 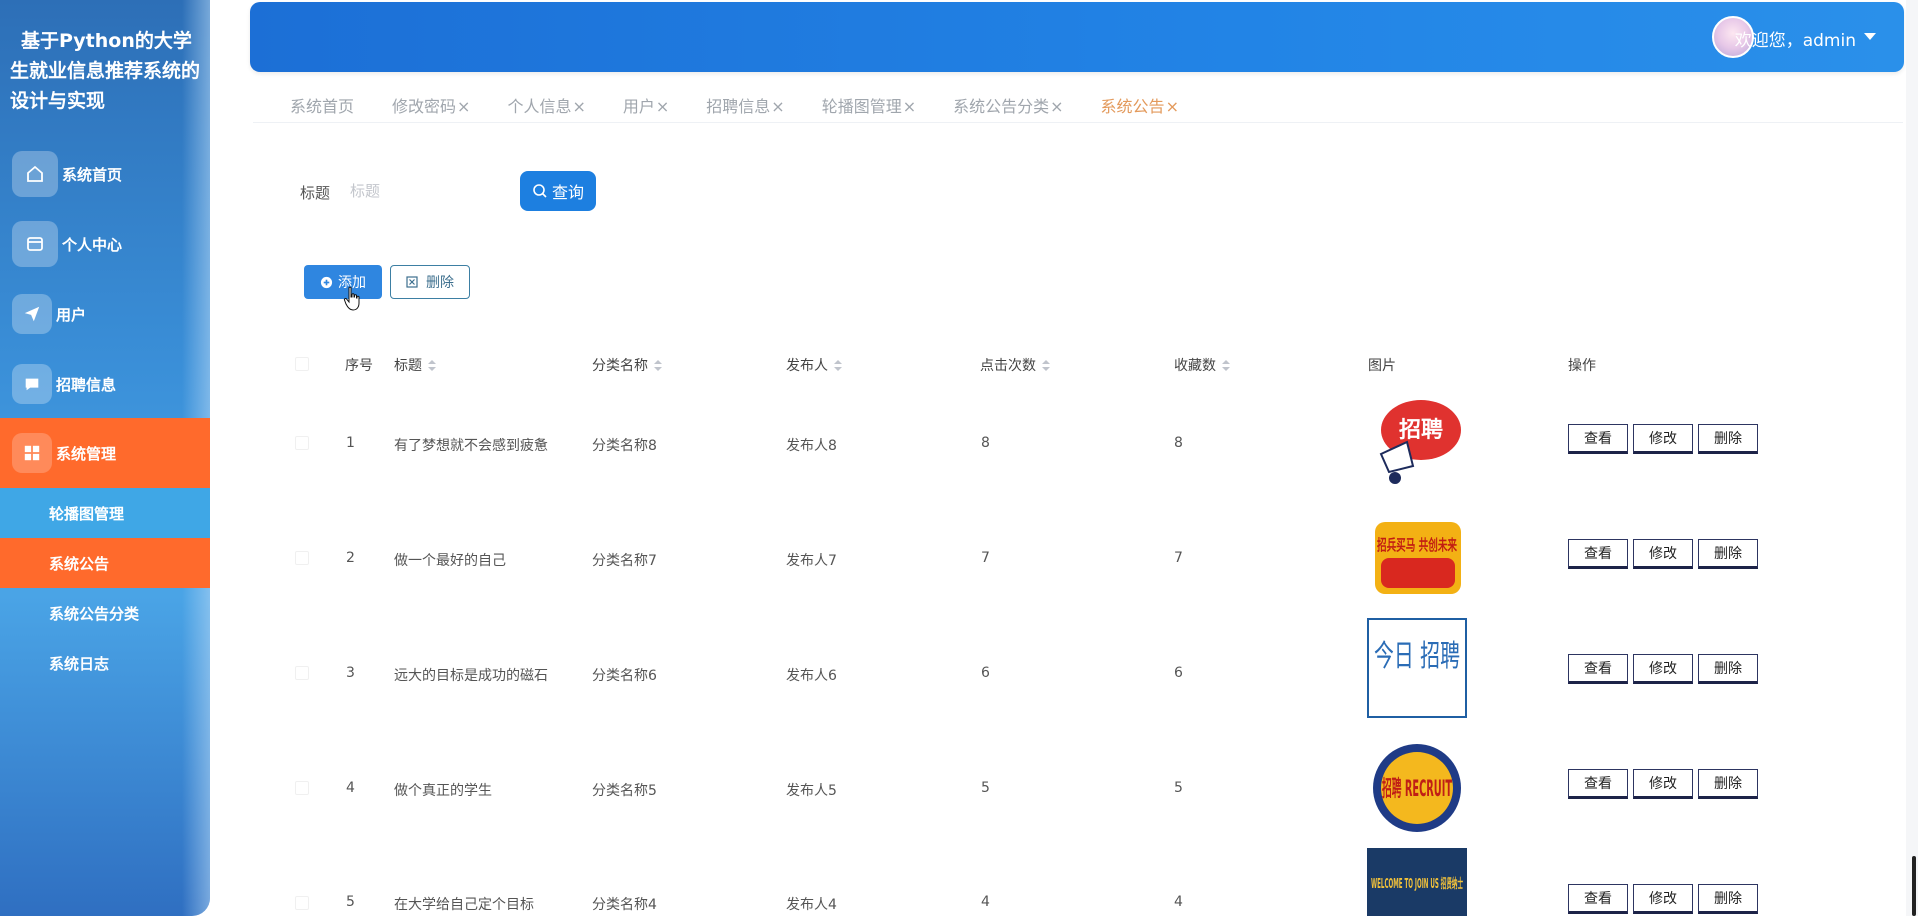 What do you see at coordinates (811, 676) in the screenshot?
I see `cell-publisher: 发布人6` at bounding box center [811, 676].